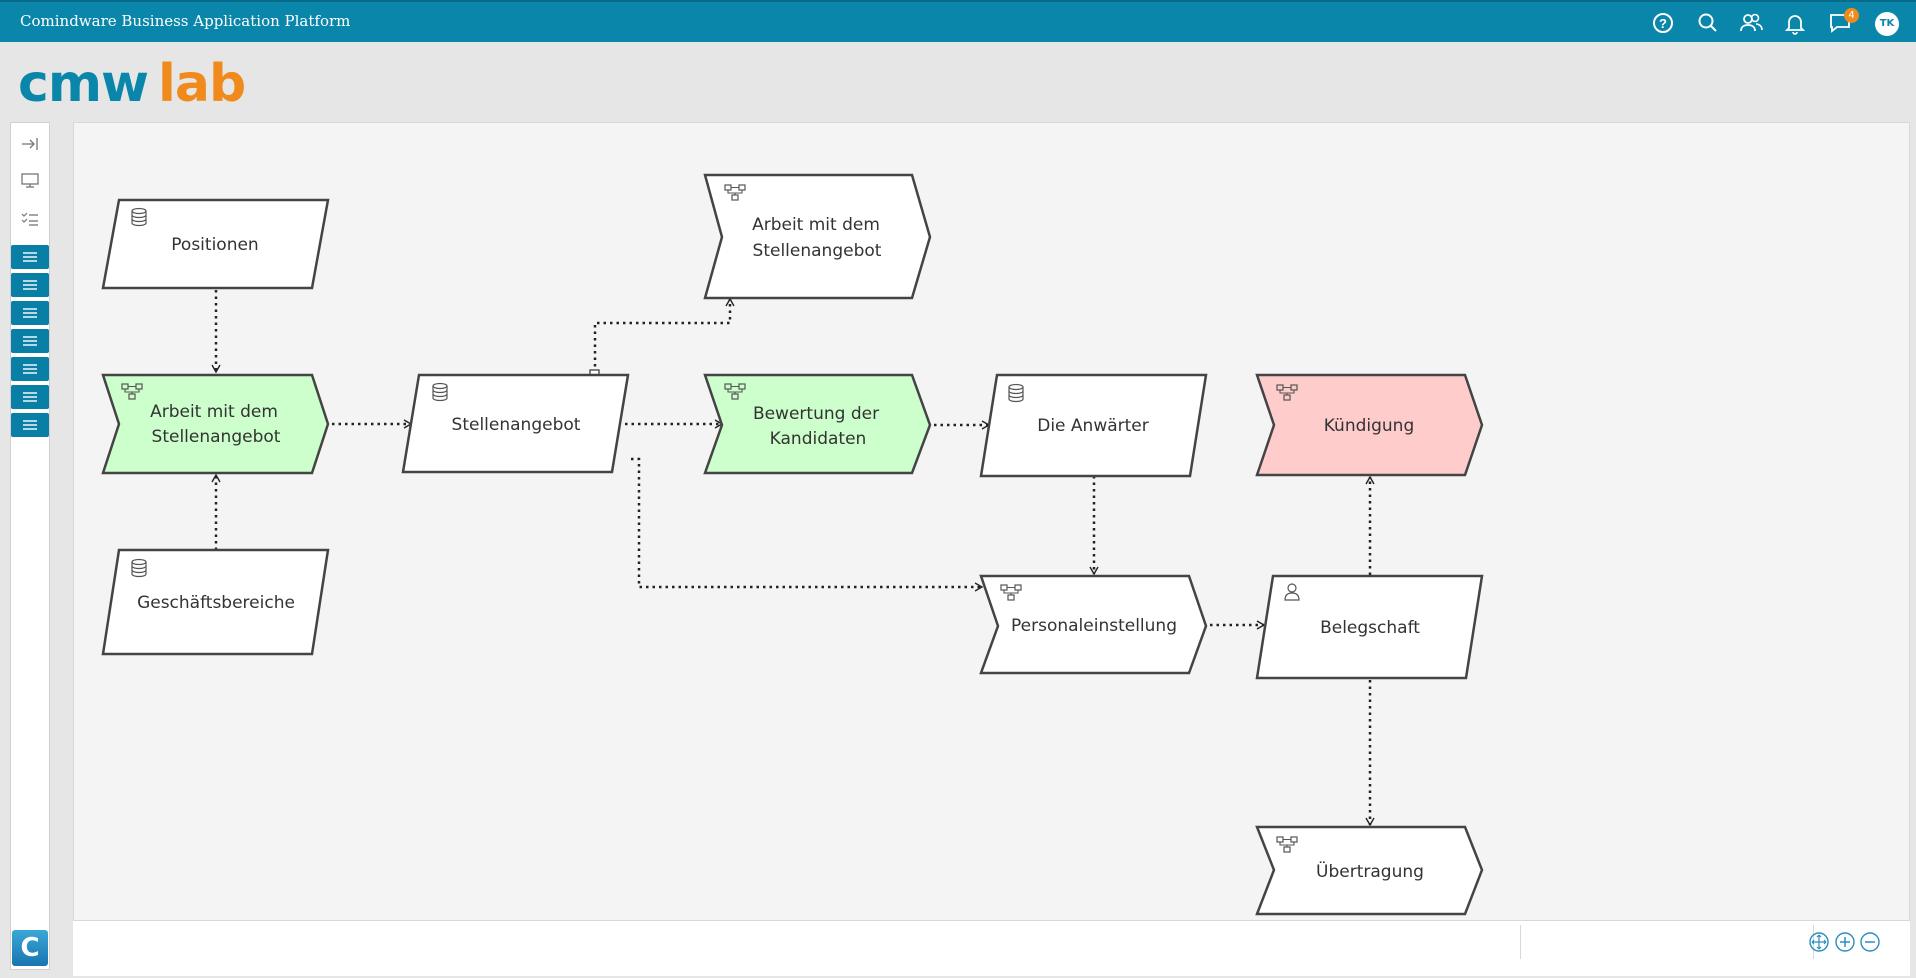  I want to click on node-kuendigung: Kündigung, so click(1369, 425).